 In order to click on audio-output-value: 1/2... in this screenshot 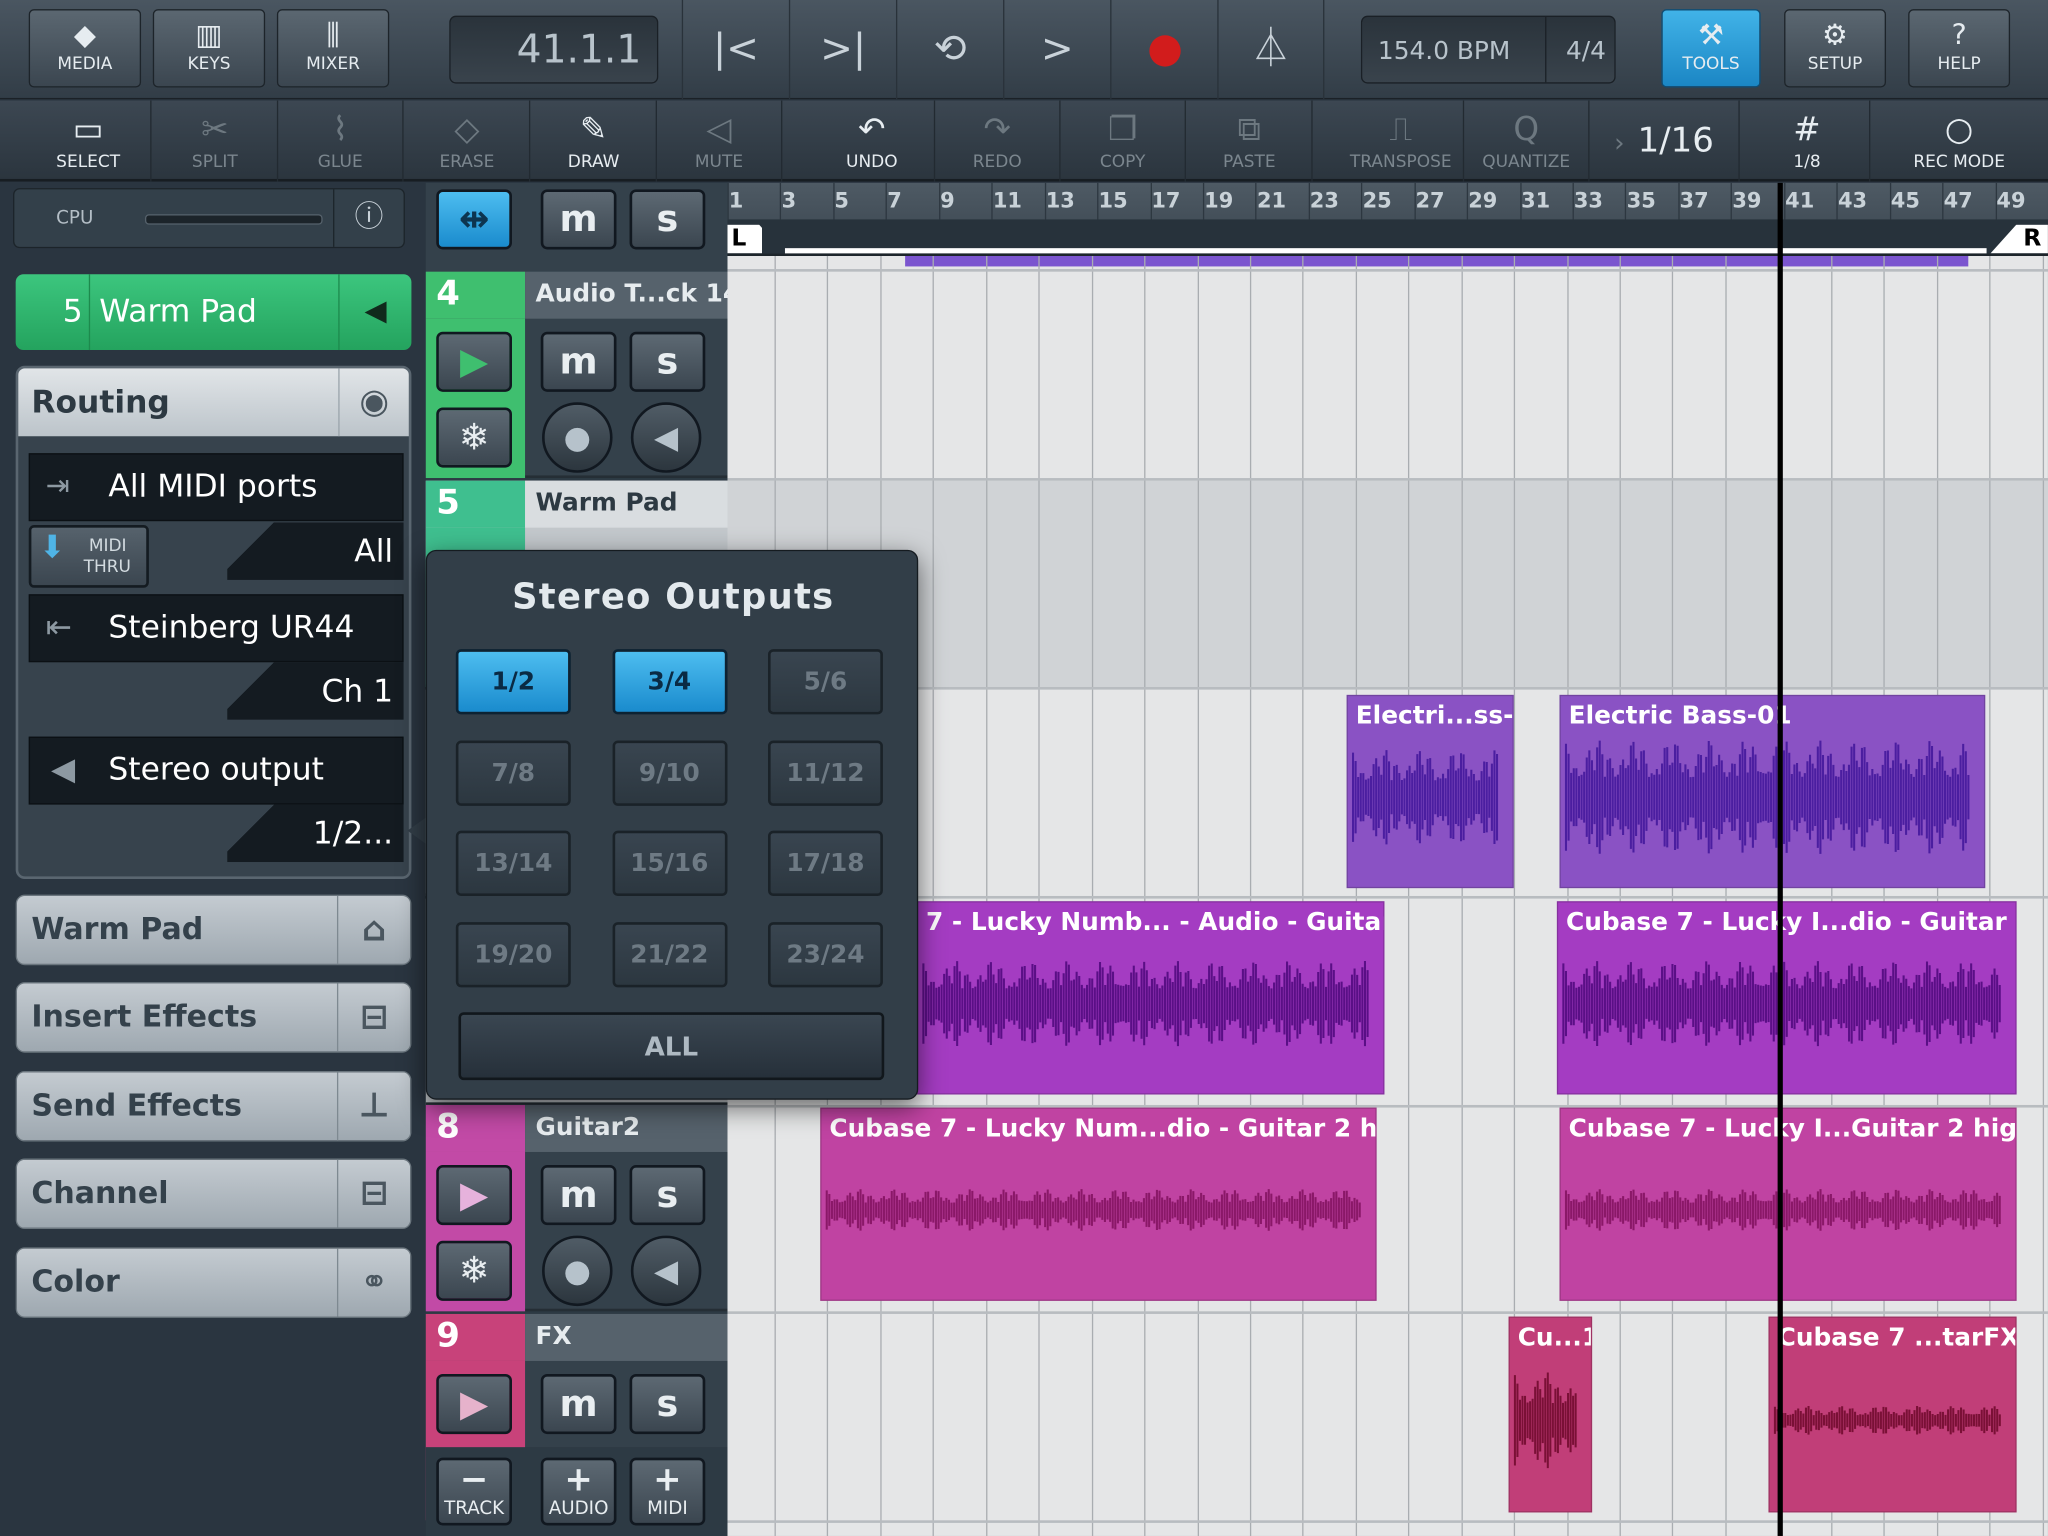, I will do `click(315, 833)`.